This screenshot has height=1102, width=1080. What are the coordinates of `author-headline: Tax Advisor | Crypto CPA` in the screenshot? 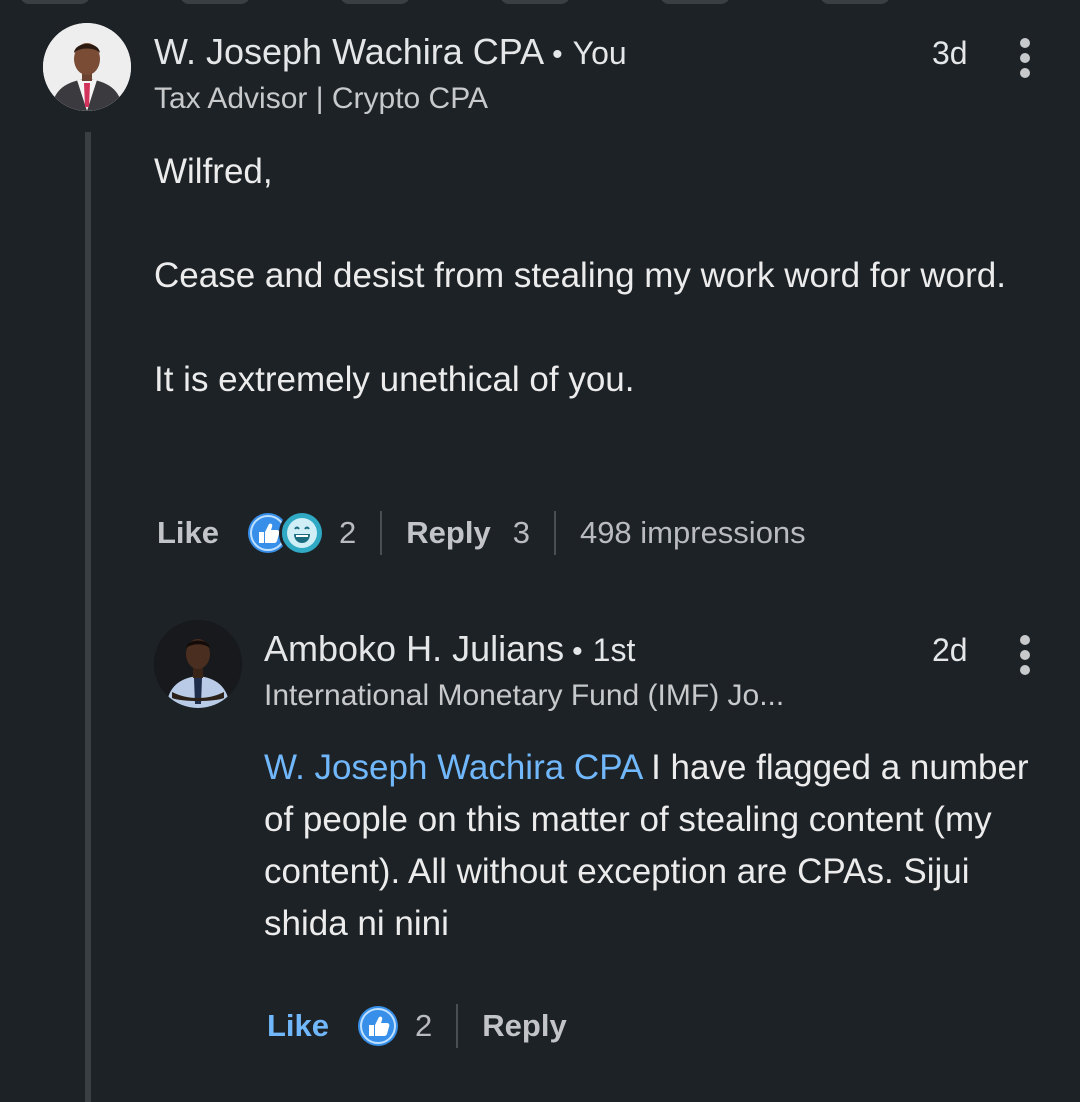 It's located at (321, 98).